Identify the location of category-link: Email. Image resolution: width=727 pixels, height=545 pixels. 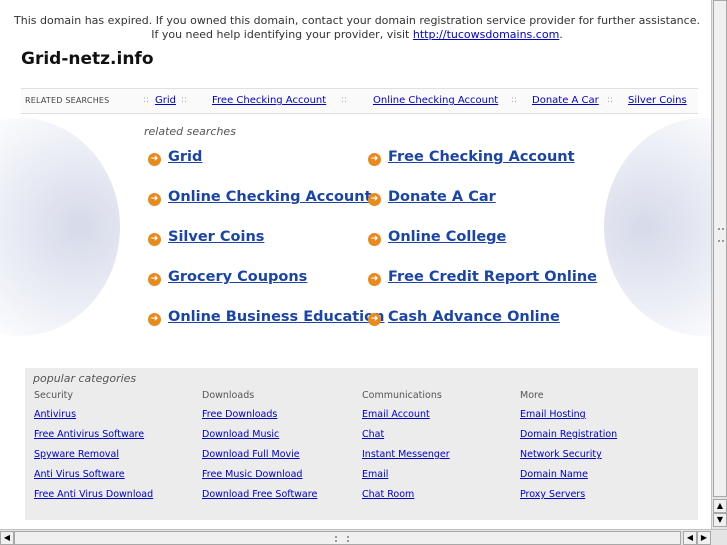
(375, 474).